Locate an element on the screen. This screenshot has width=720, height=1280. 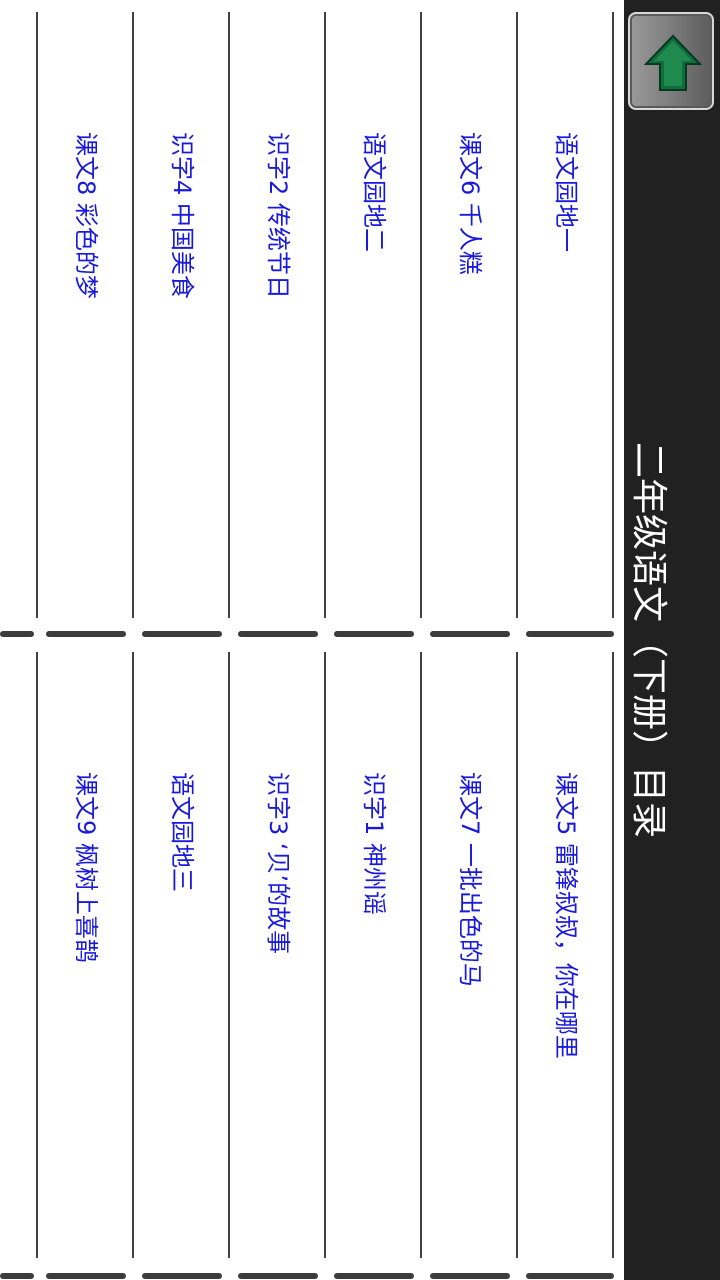
lesson-item: 课文5 雷锋叔叔，你在哪里 is located at coordinates (566, 955).